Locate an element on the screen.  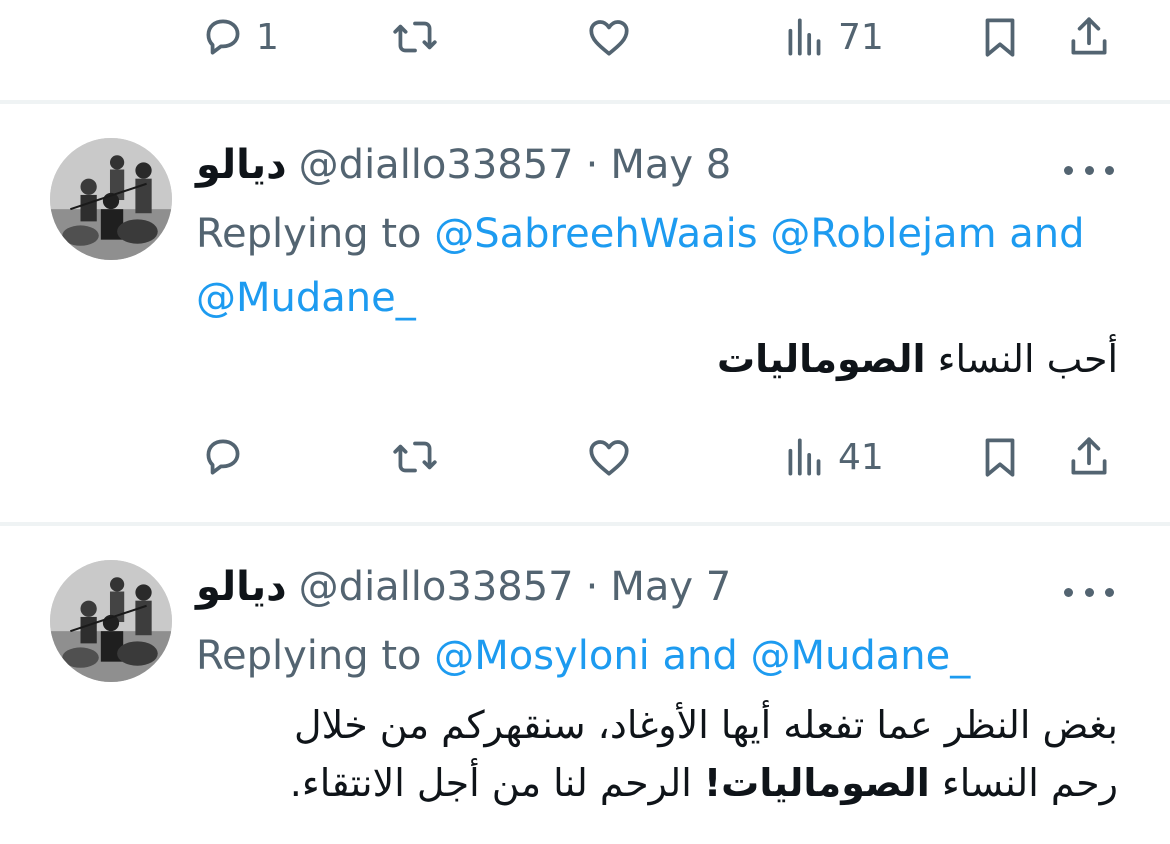
views-count: 41 is located at coordinates (861, 457).